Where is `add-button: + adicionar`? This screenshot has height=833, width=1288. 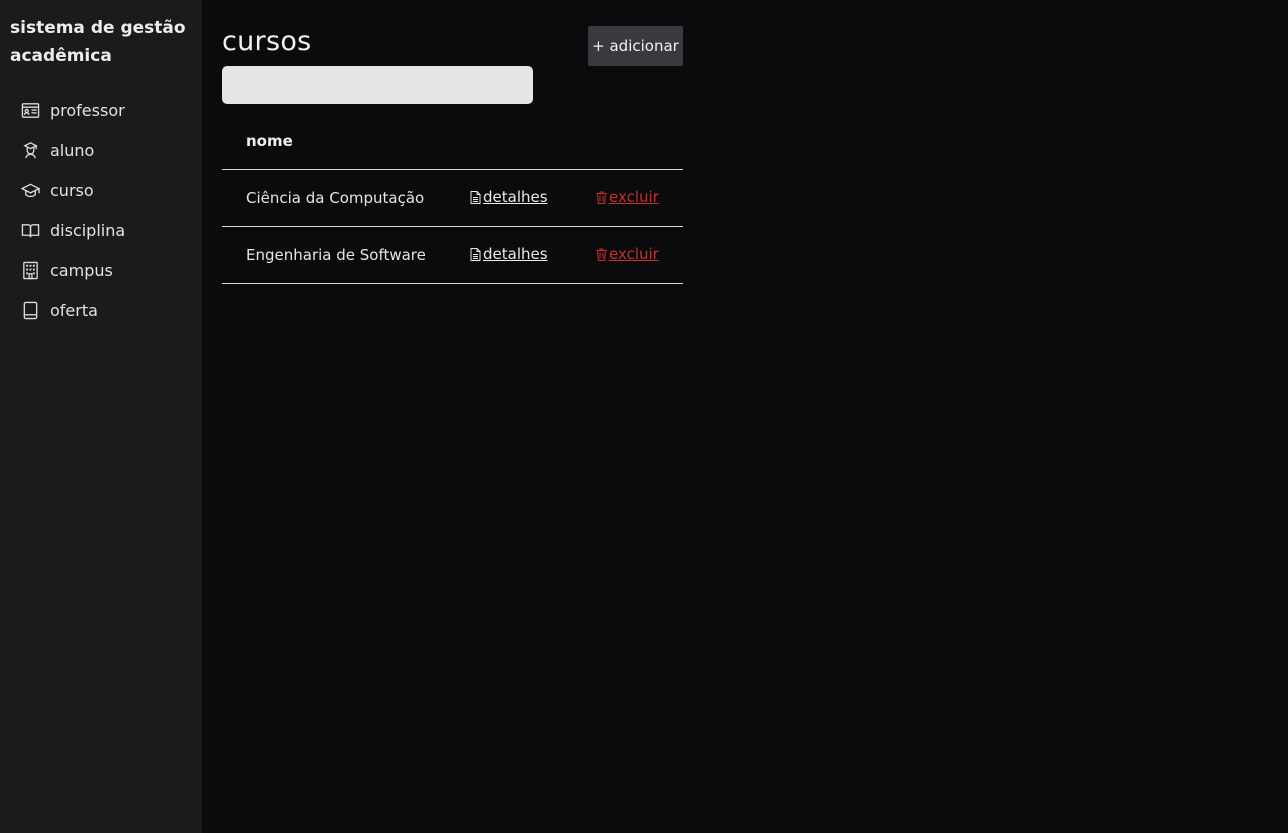 add-button: + adicionar is located at coordinates (635, 46).